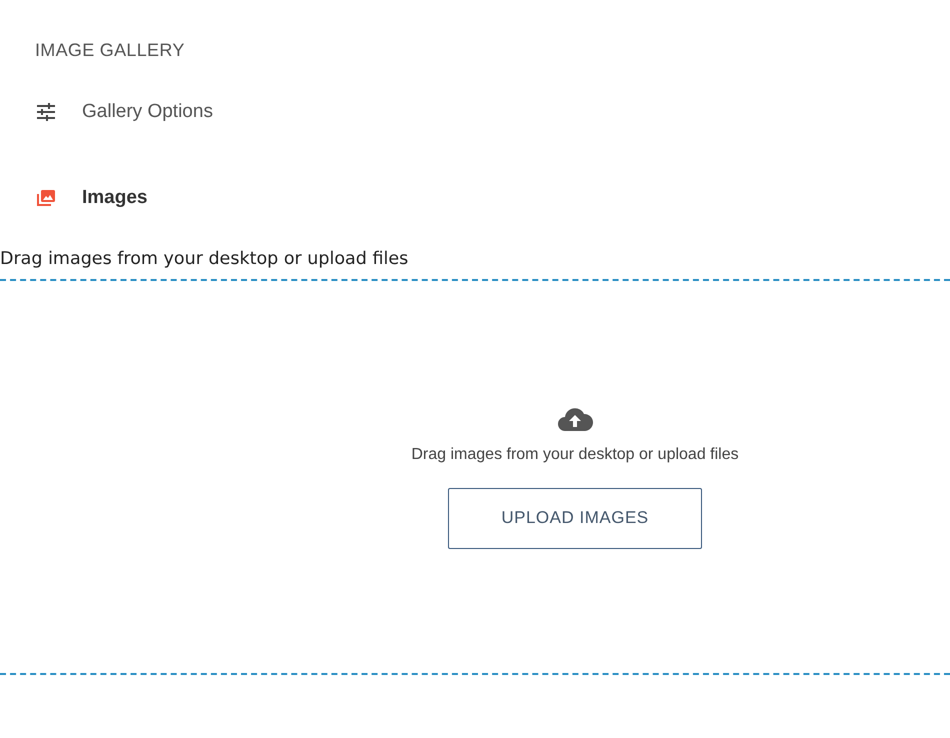  What do you see at coordinates (575, 419) in the screenshot?
I see `cloud-upload-icon` at bounding box center [575, 419].